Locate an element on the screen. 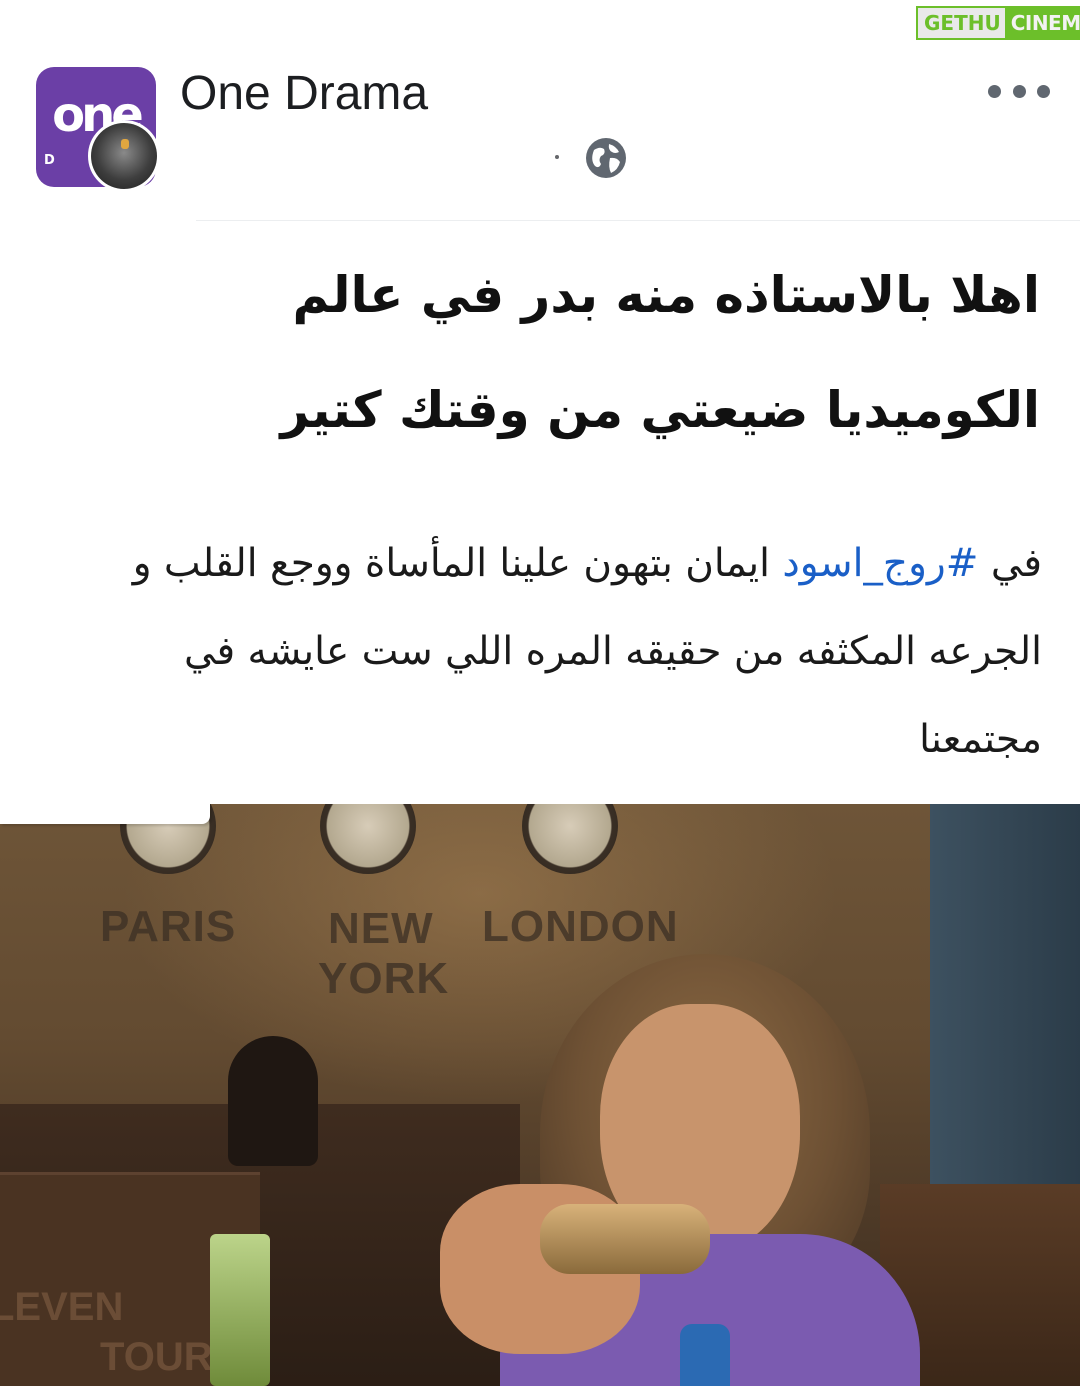  city-label: PARIS is located at coordinates (168, 926).